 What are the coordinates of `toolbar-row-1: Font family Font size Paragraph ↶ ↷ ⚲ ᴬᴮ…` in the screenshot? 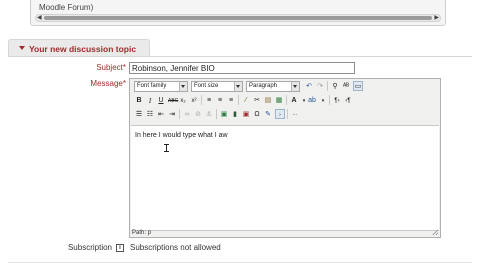 It's located at (285, 86).